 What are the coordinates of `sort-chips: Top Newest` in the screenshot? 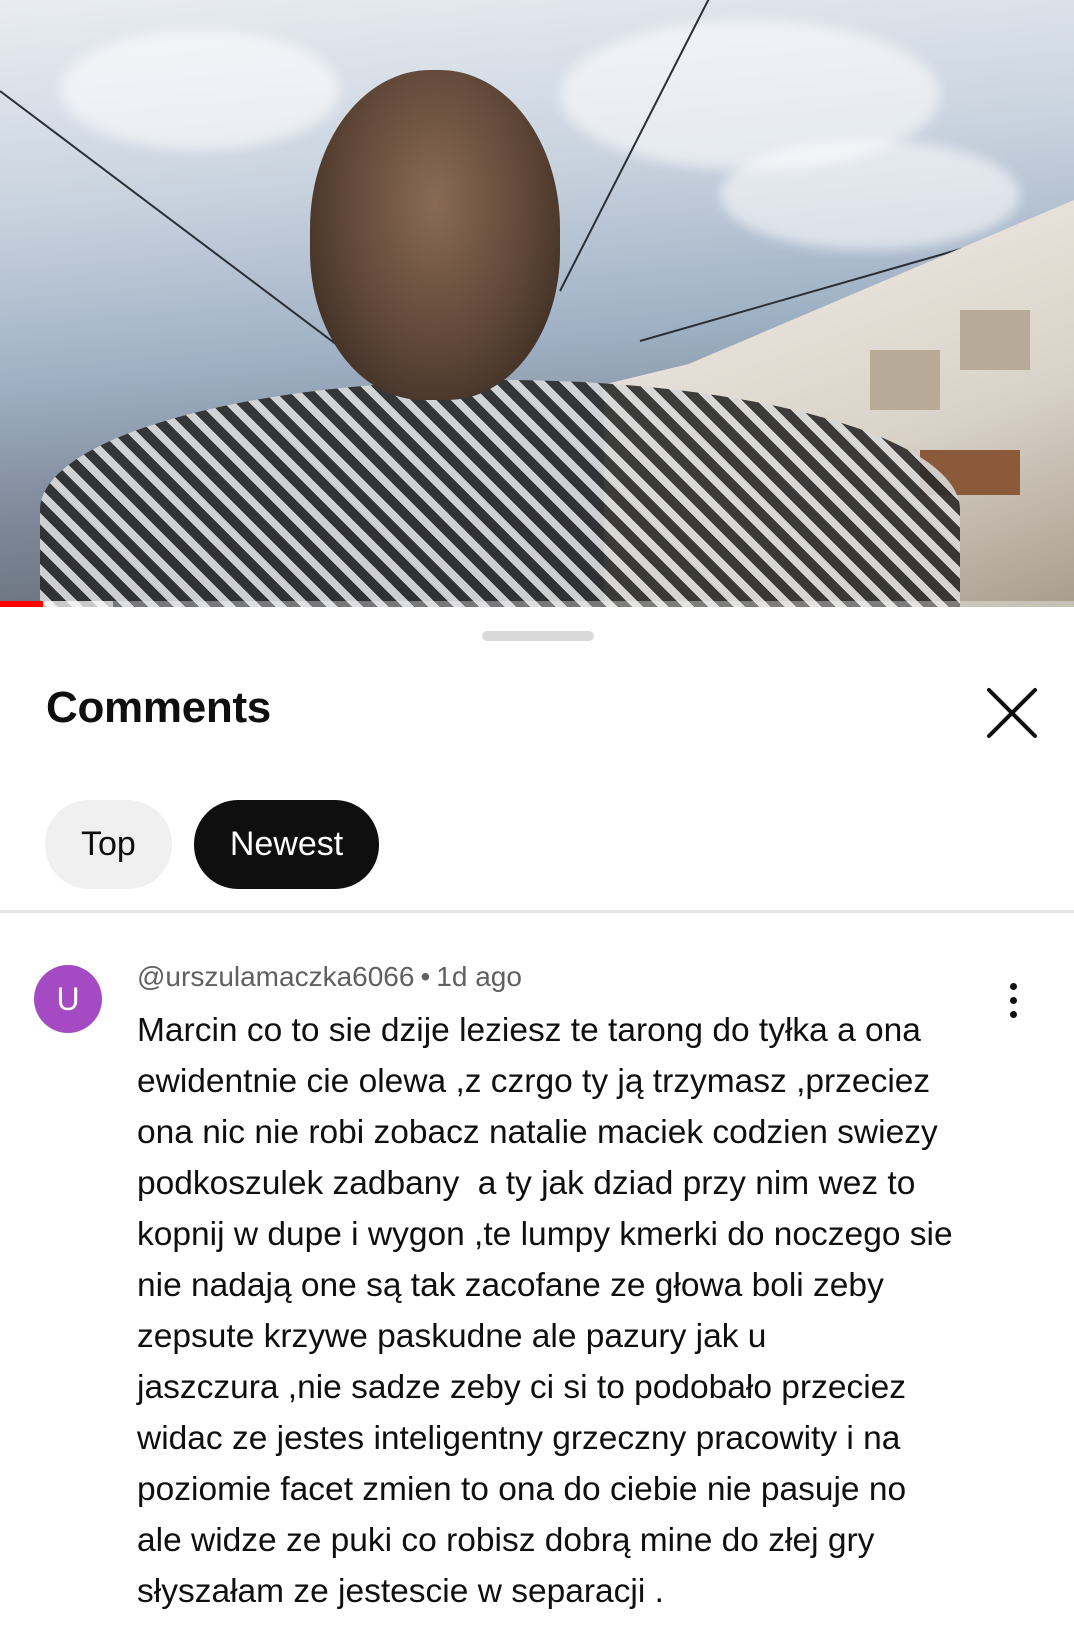 It's located at (212, 844).